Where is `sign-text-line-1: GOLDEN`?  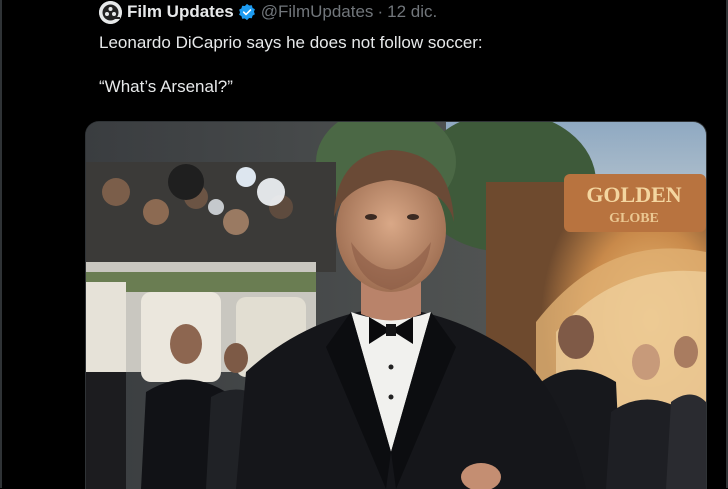 sign-text-line-1: GOLDEN is located at coordinates (633, 194).